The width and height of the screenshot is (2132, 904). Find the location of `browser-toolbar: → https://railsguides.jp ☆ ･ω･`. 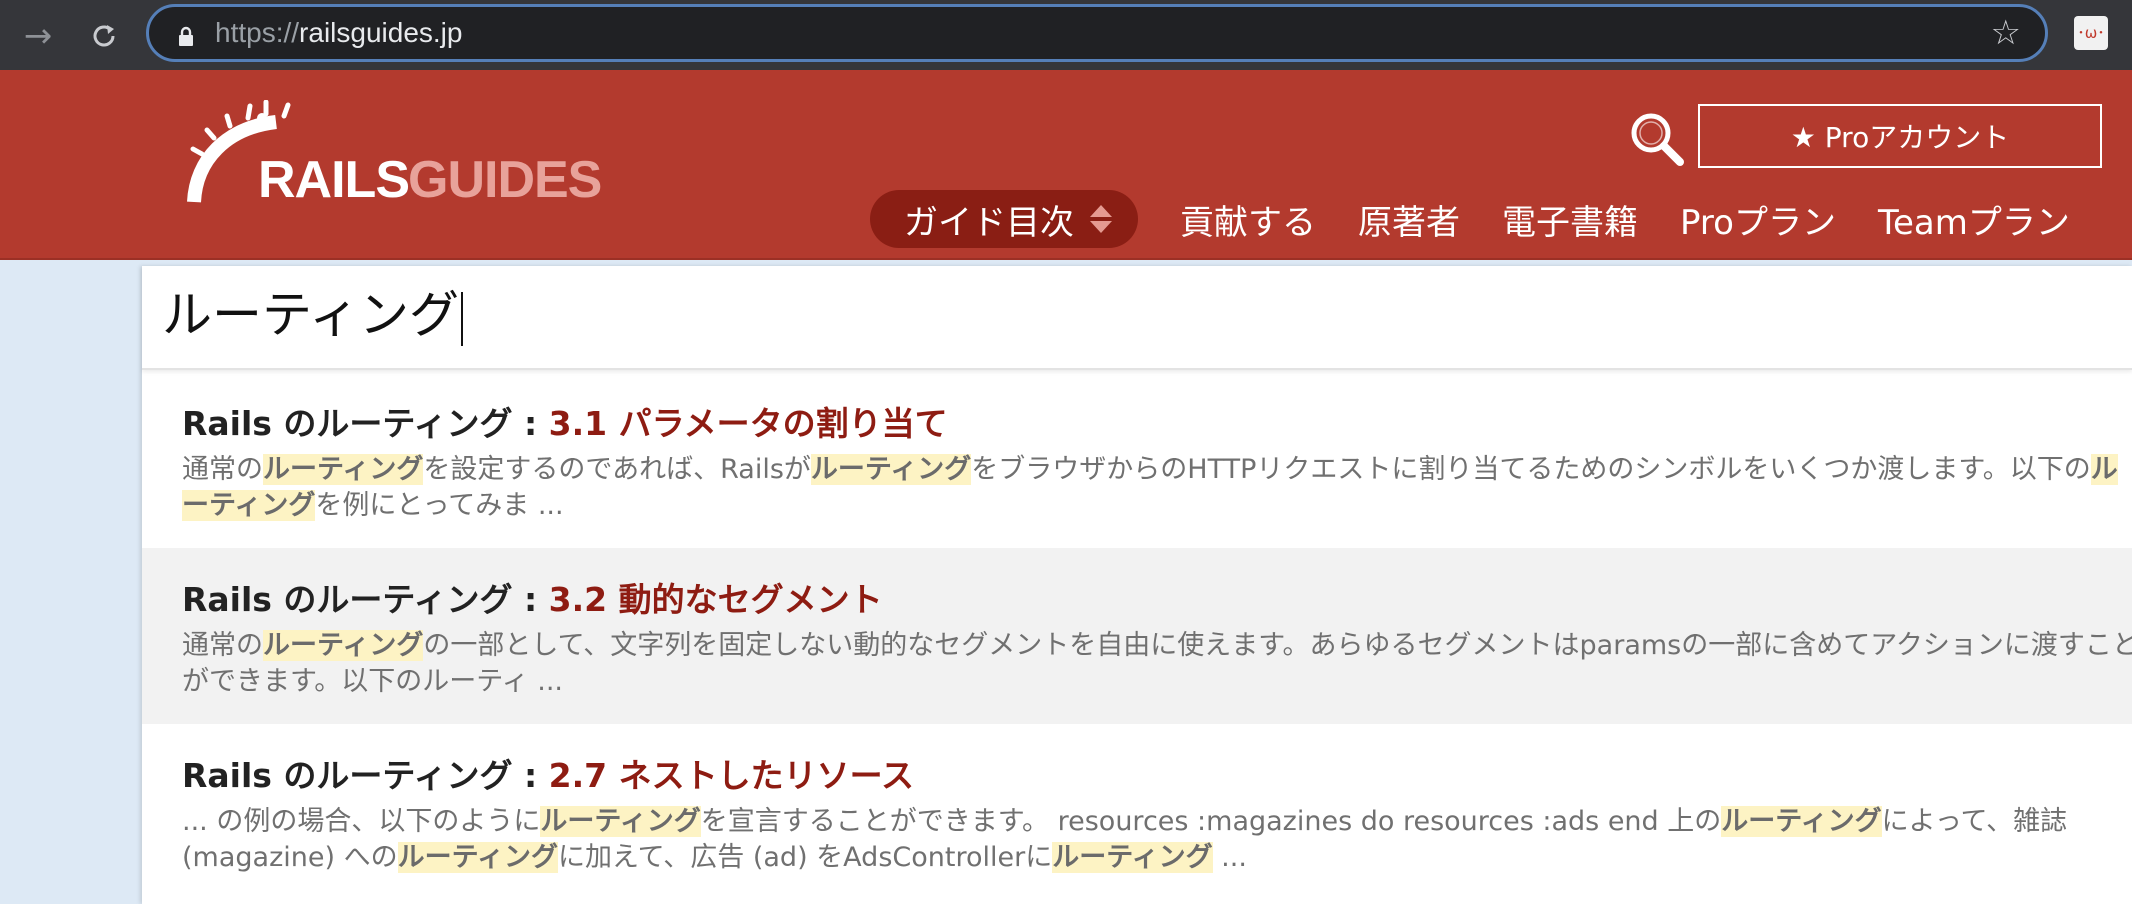

browser-toolbar: → https://railsguides.jp ☆ ･ω･ is located at coordinates (1066, 35).